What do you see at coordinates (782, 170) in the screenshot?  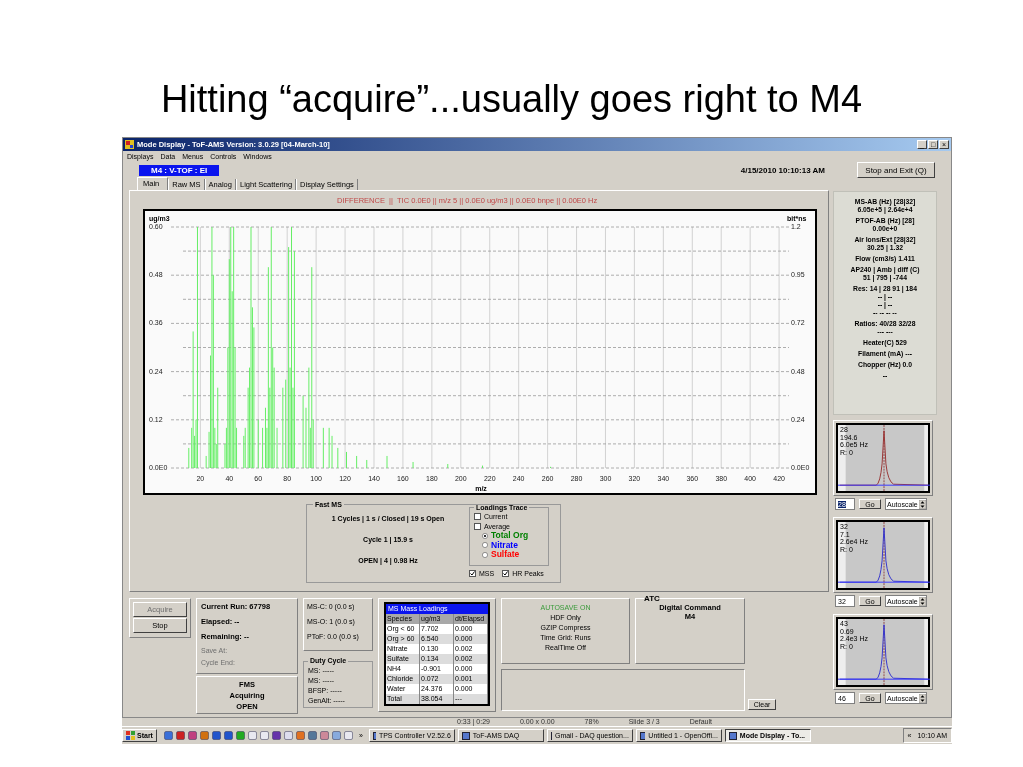 I see `date-time: 4/15/2010 10:10:13 AM` at bounding box center [782, 170].